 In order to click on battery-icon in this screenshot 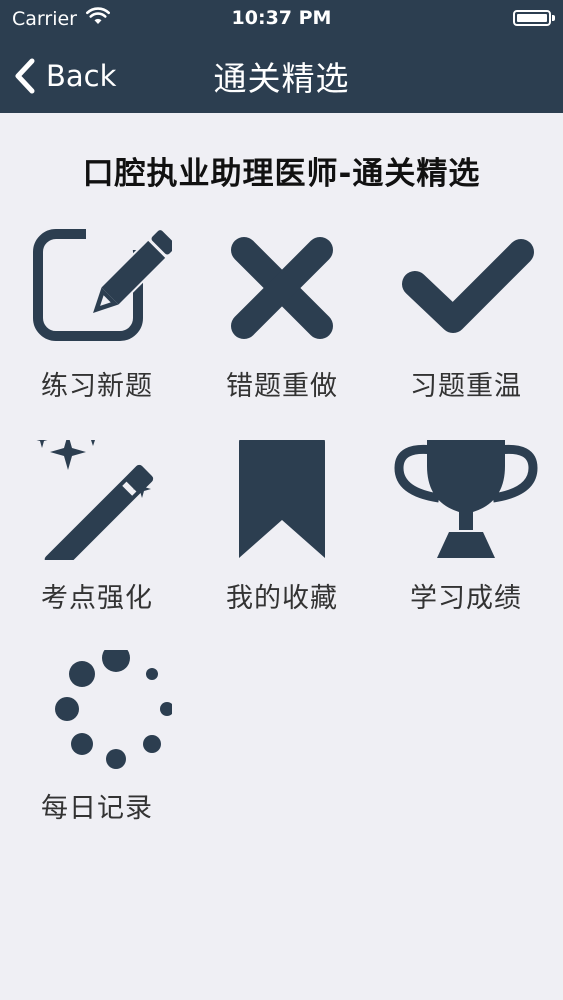, I will do `click(534, 18)`.